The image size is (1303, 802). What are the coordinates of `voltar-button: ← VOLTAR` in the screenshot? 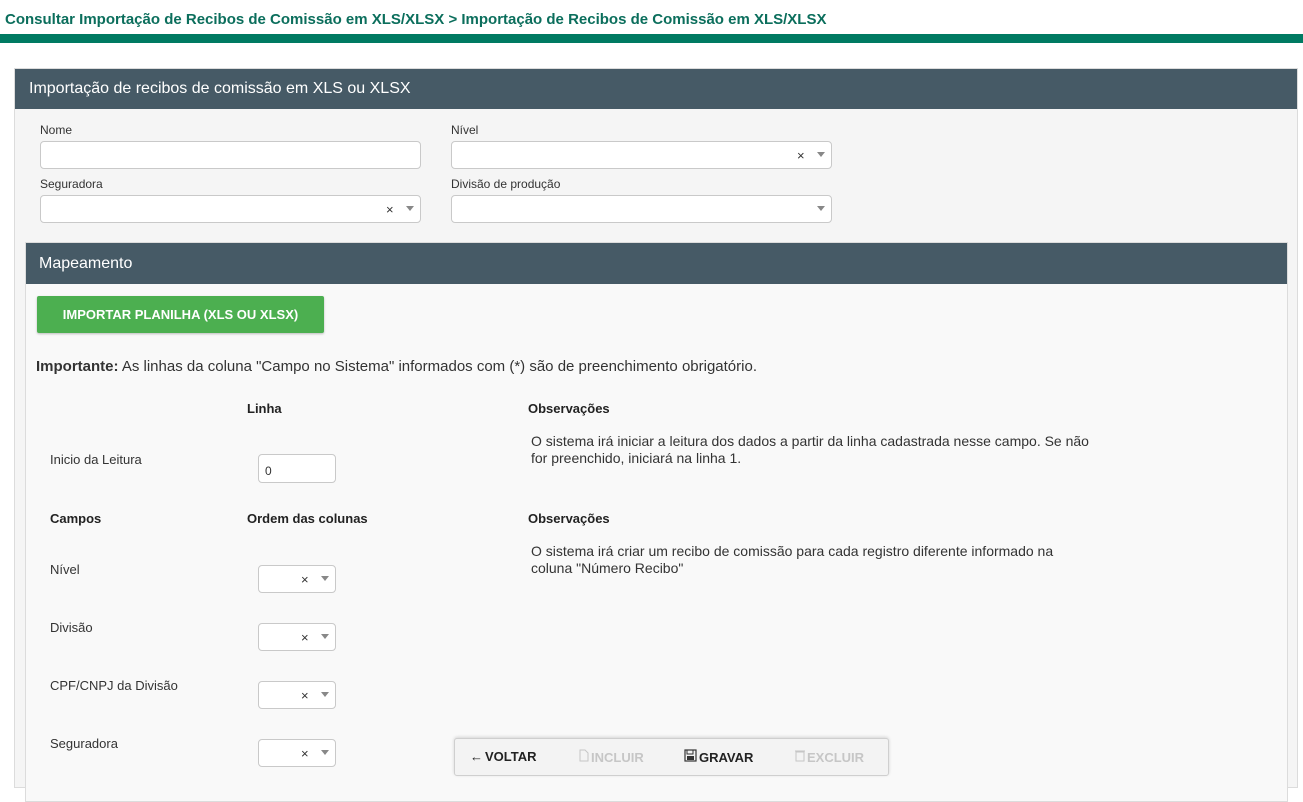 It's located at (503, 756).